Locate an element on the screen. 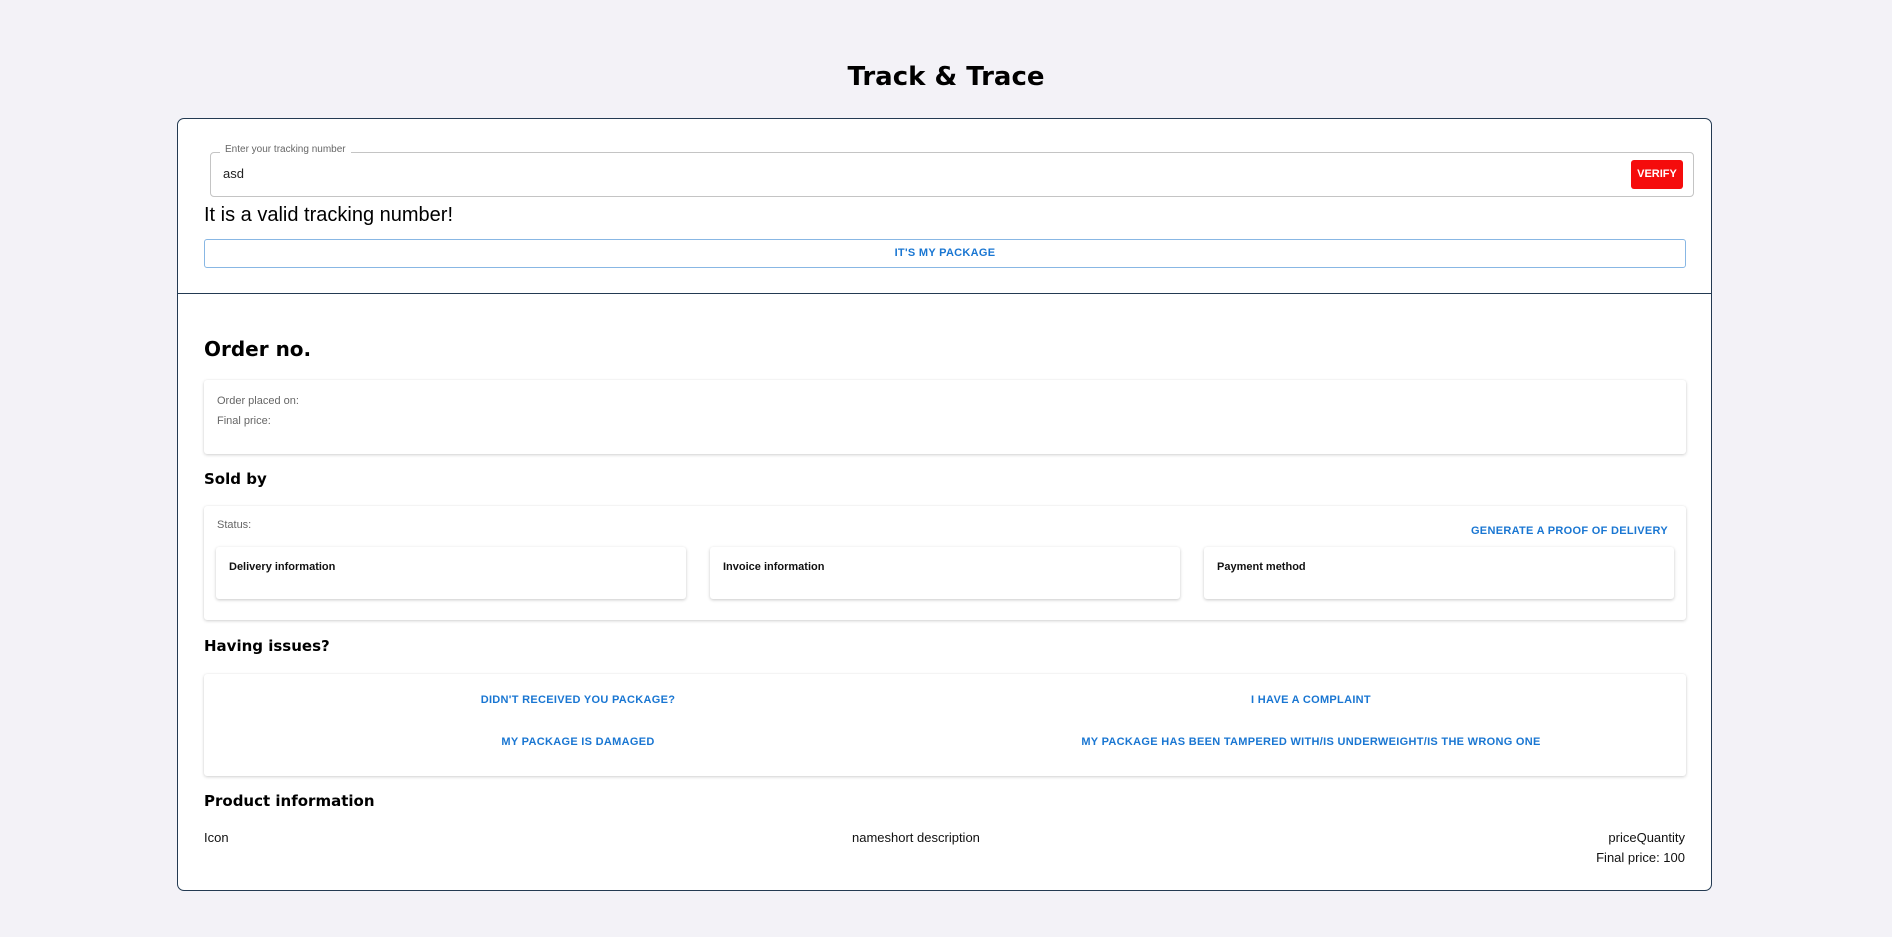 The height and width of the screenshot is (937, 1892). tracking-number-label: Enter your tracking number is located at coordinates (285, 149).